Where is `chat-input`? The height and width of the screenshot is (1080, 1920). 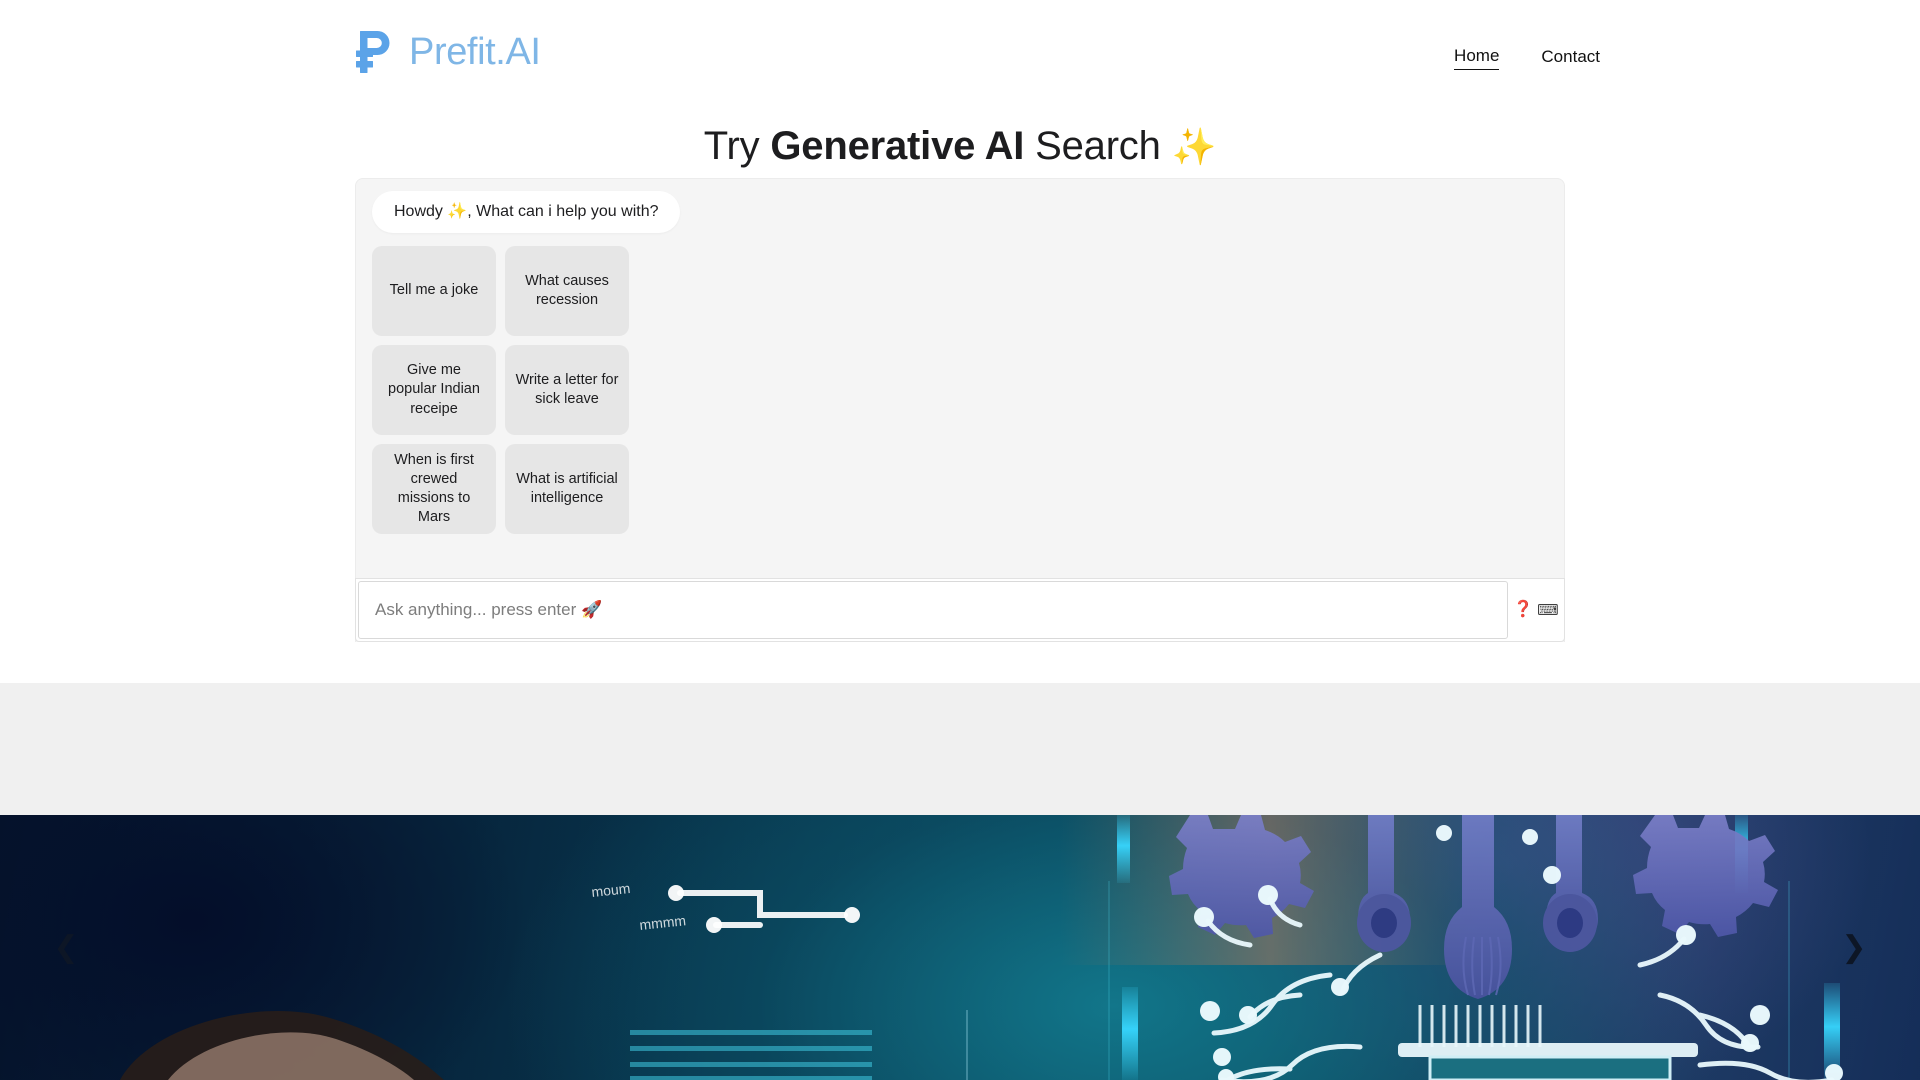 chat-input is located at coordinates (933, 610).